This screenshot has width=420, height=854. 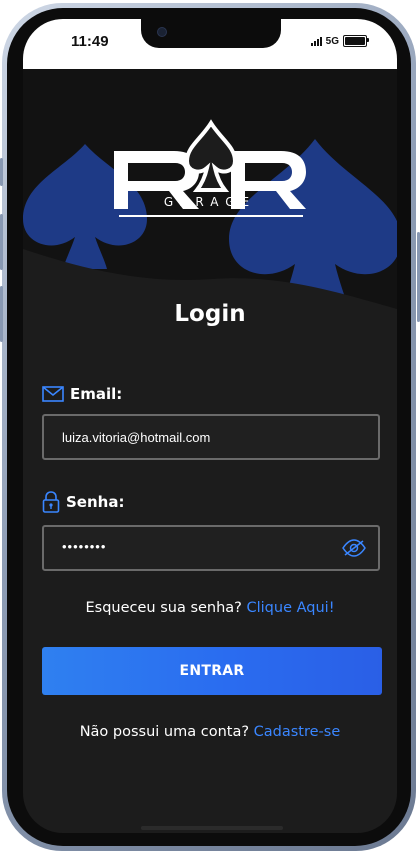 What do you see at coordinates (162, 32) in the screenshot?
I see `front-camera-icon` at bounding box center [162, 32].